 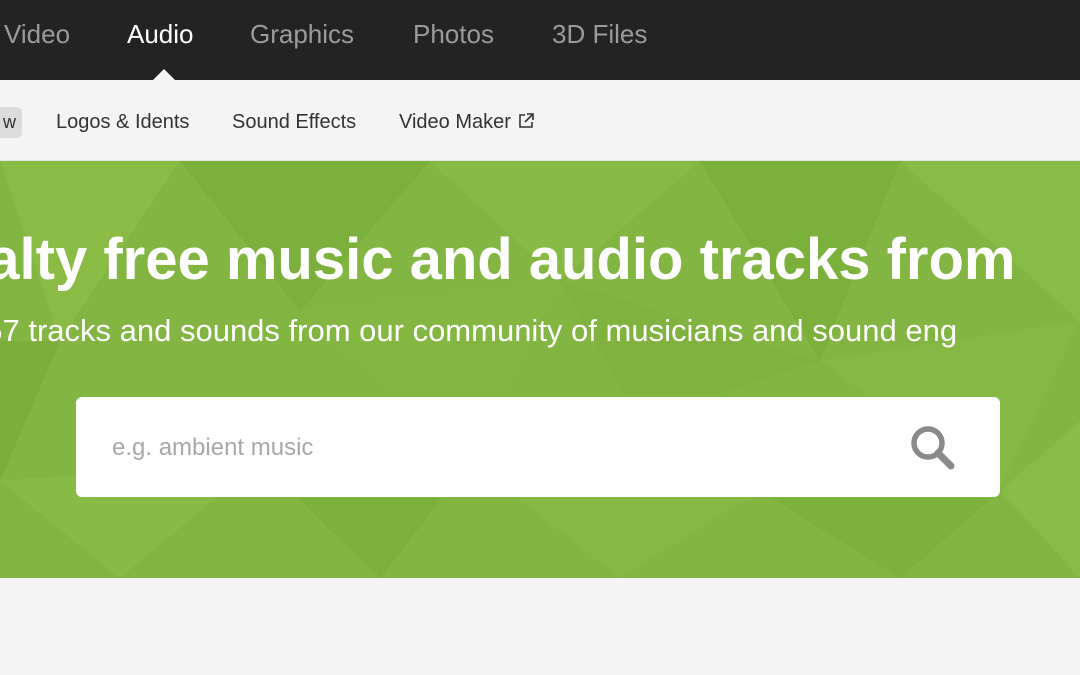 I want to click on search-box, so click(x=538, y=447).